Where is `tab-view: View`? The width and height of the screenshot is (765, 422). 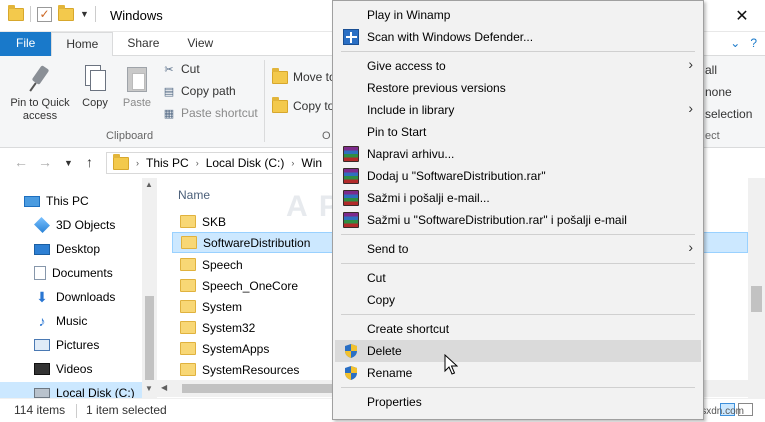 tab-view: View is located at coordinates (200, 44).